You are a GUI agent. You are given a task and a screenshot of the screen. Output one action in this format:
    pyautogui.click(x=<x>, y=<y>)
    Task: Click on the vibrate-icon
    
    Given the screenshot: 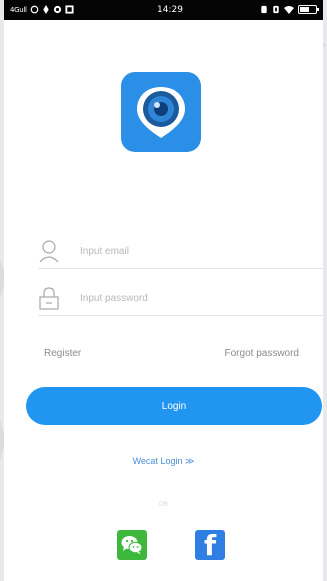 What is the action you would take?
    pyautogui.click(x=276, y=9)
    